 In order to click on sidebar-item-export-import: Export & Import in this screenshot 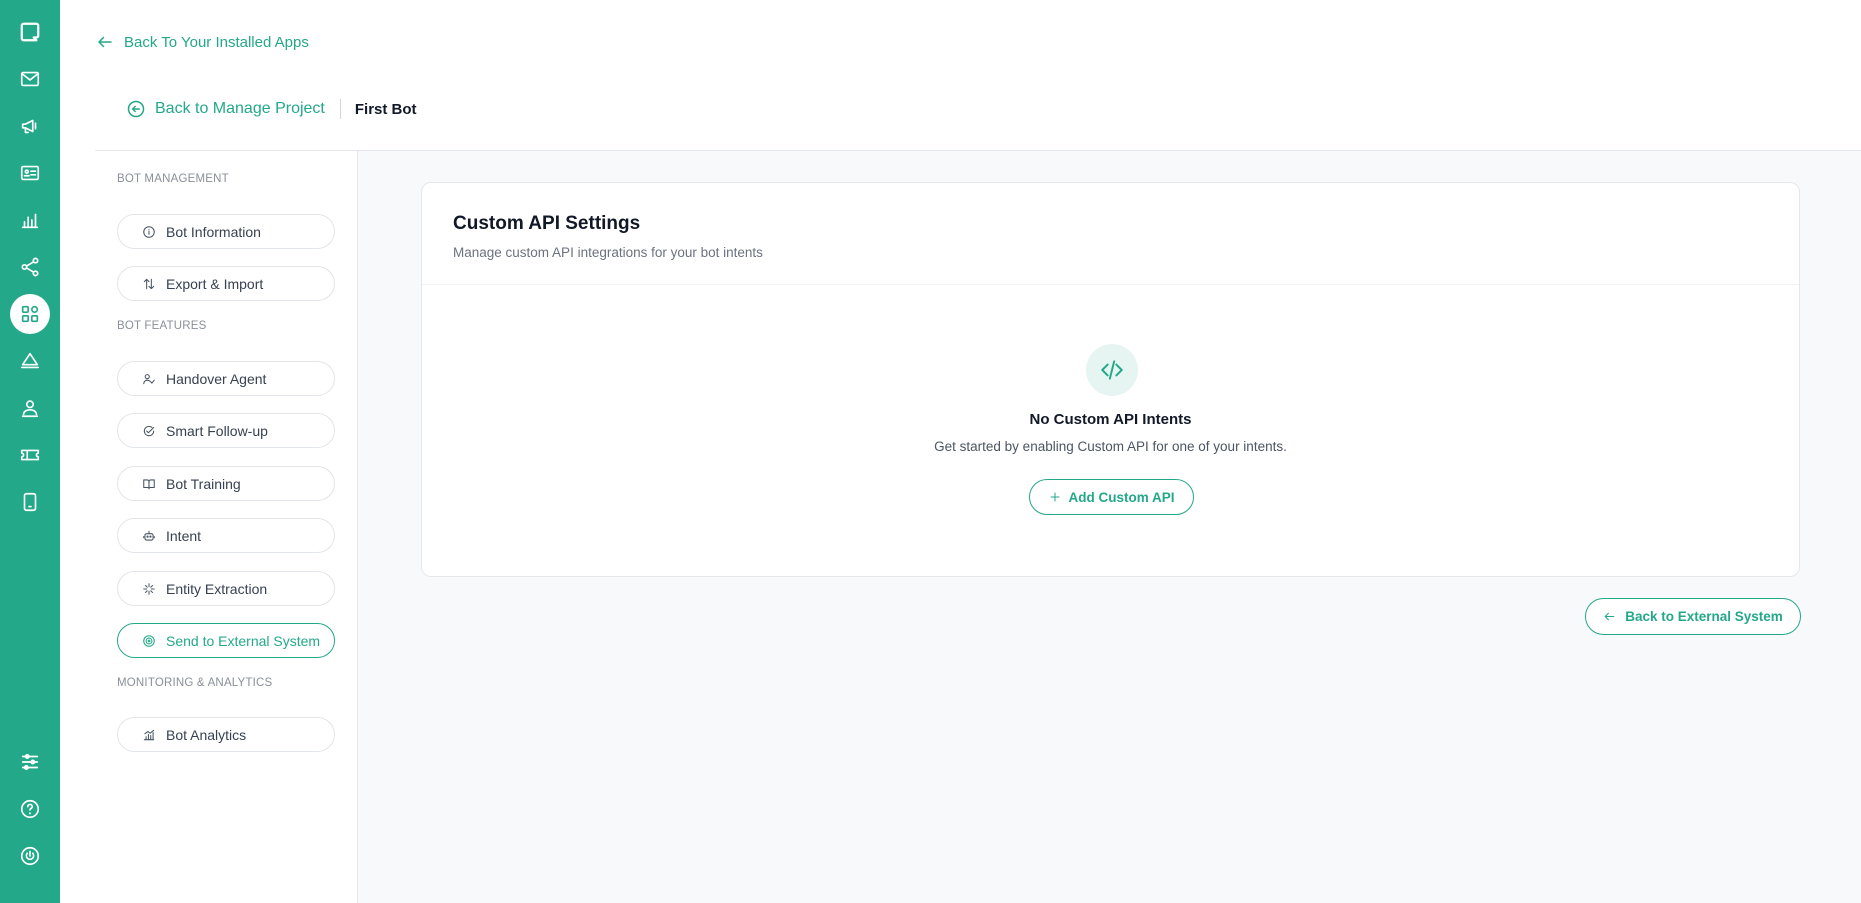, I will do `click(226, 283)`.